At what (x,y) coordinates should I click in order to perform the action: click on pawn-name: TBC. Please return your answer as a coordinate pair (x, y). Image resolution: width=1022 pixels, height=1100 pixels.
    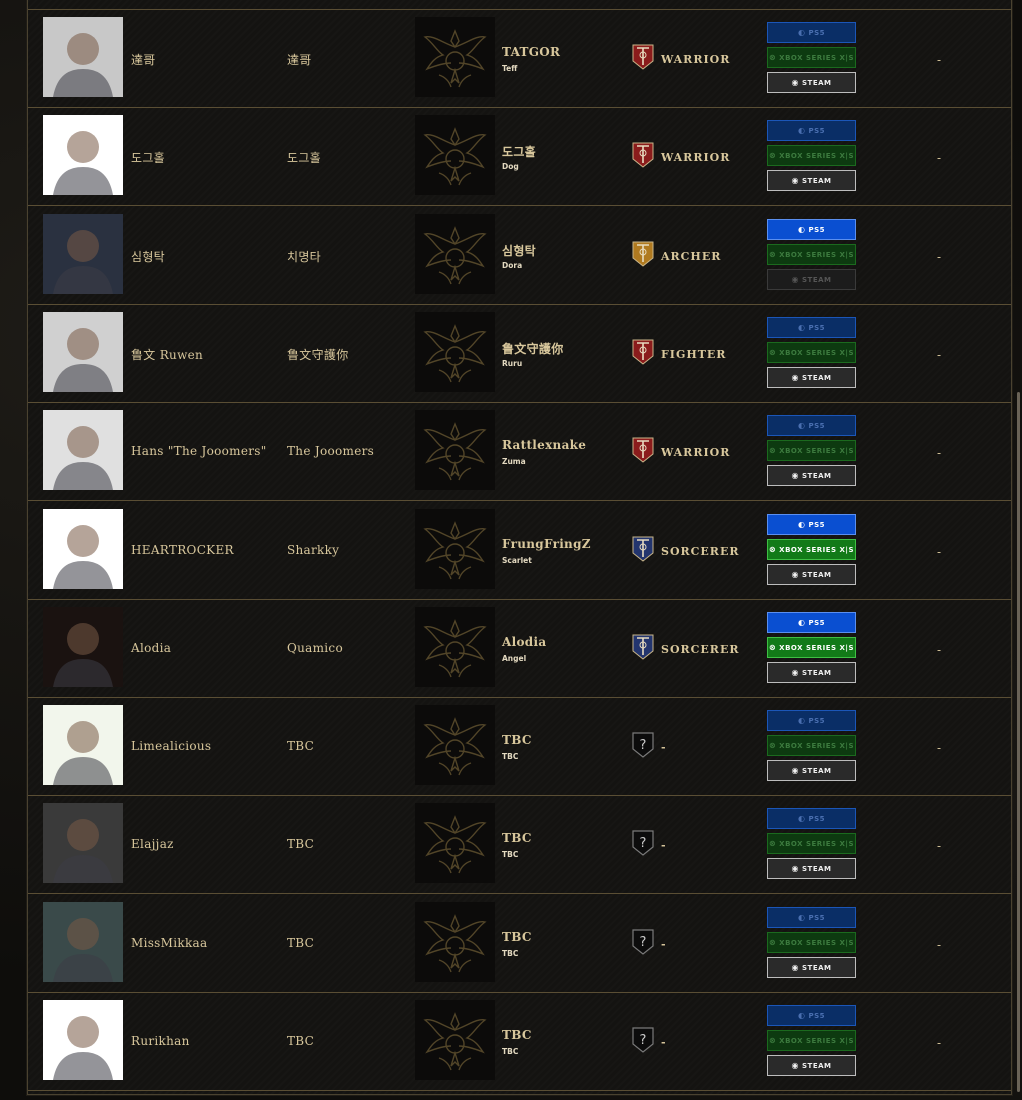
    Looking at the image, I should click on (517, 838).